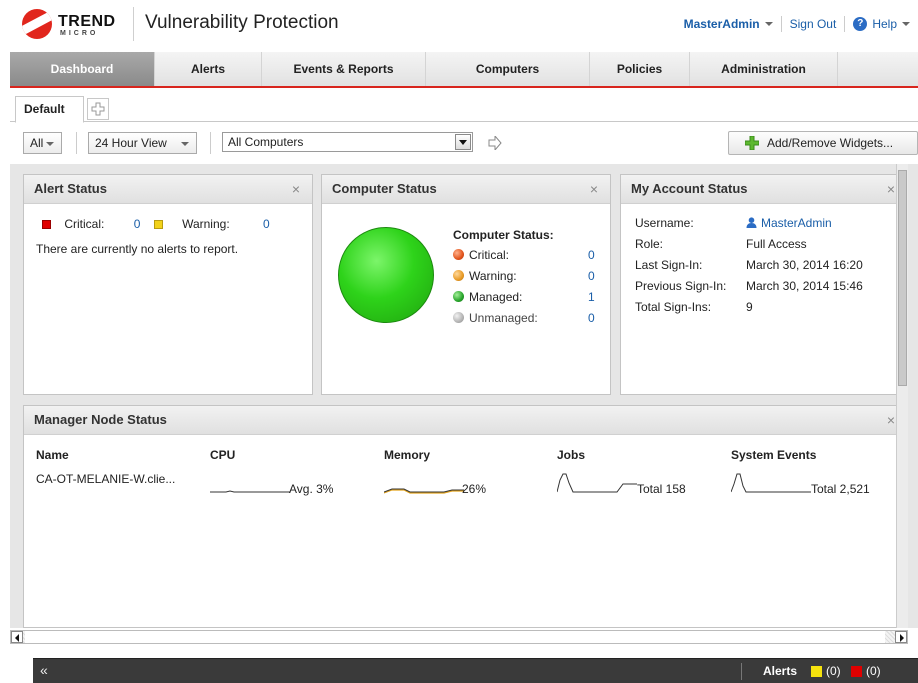 The width and height of the screenshot is (918, 683). What do you see at coordinates (751, 222) in the screenshot?
I see `user-icon` at bounding box center [751, 222].